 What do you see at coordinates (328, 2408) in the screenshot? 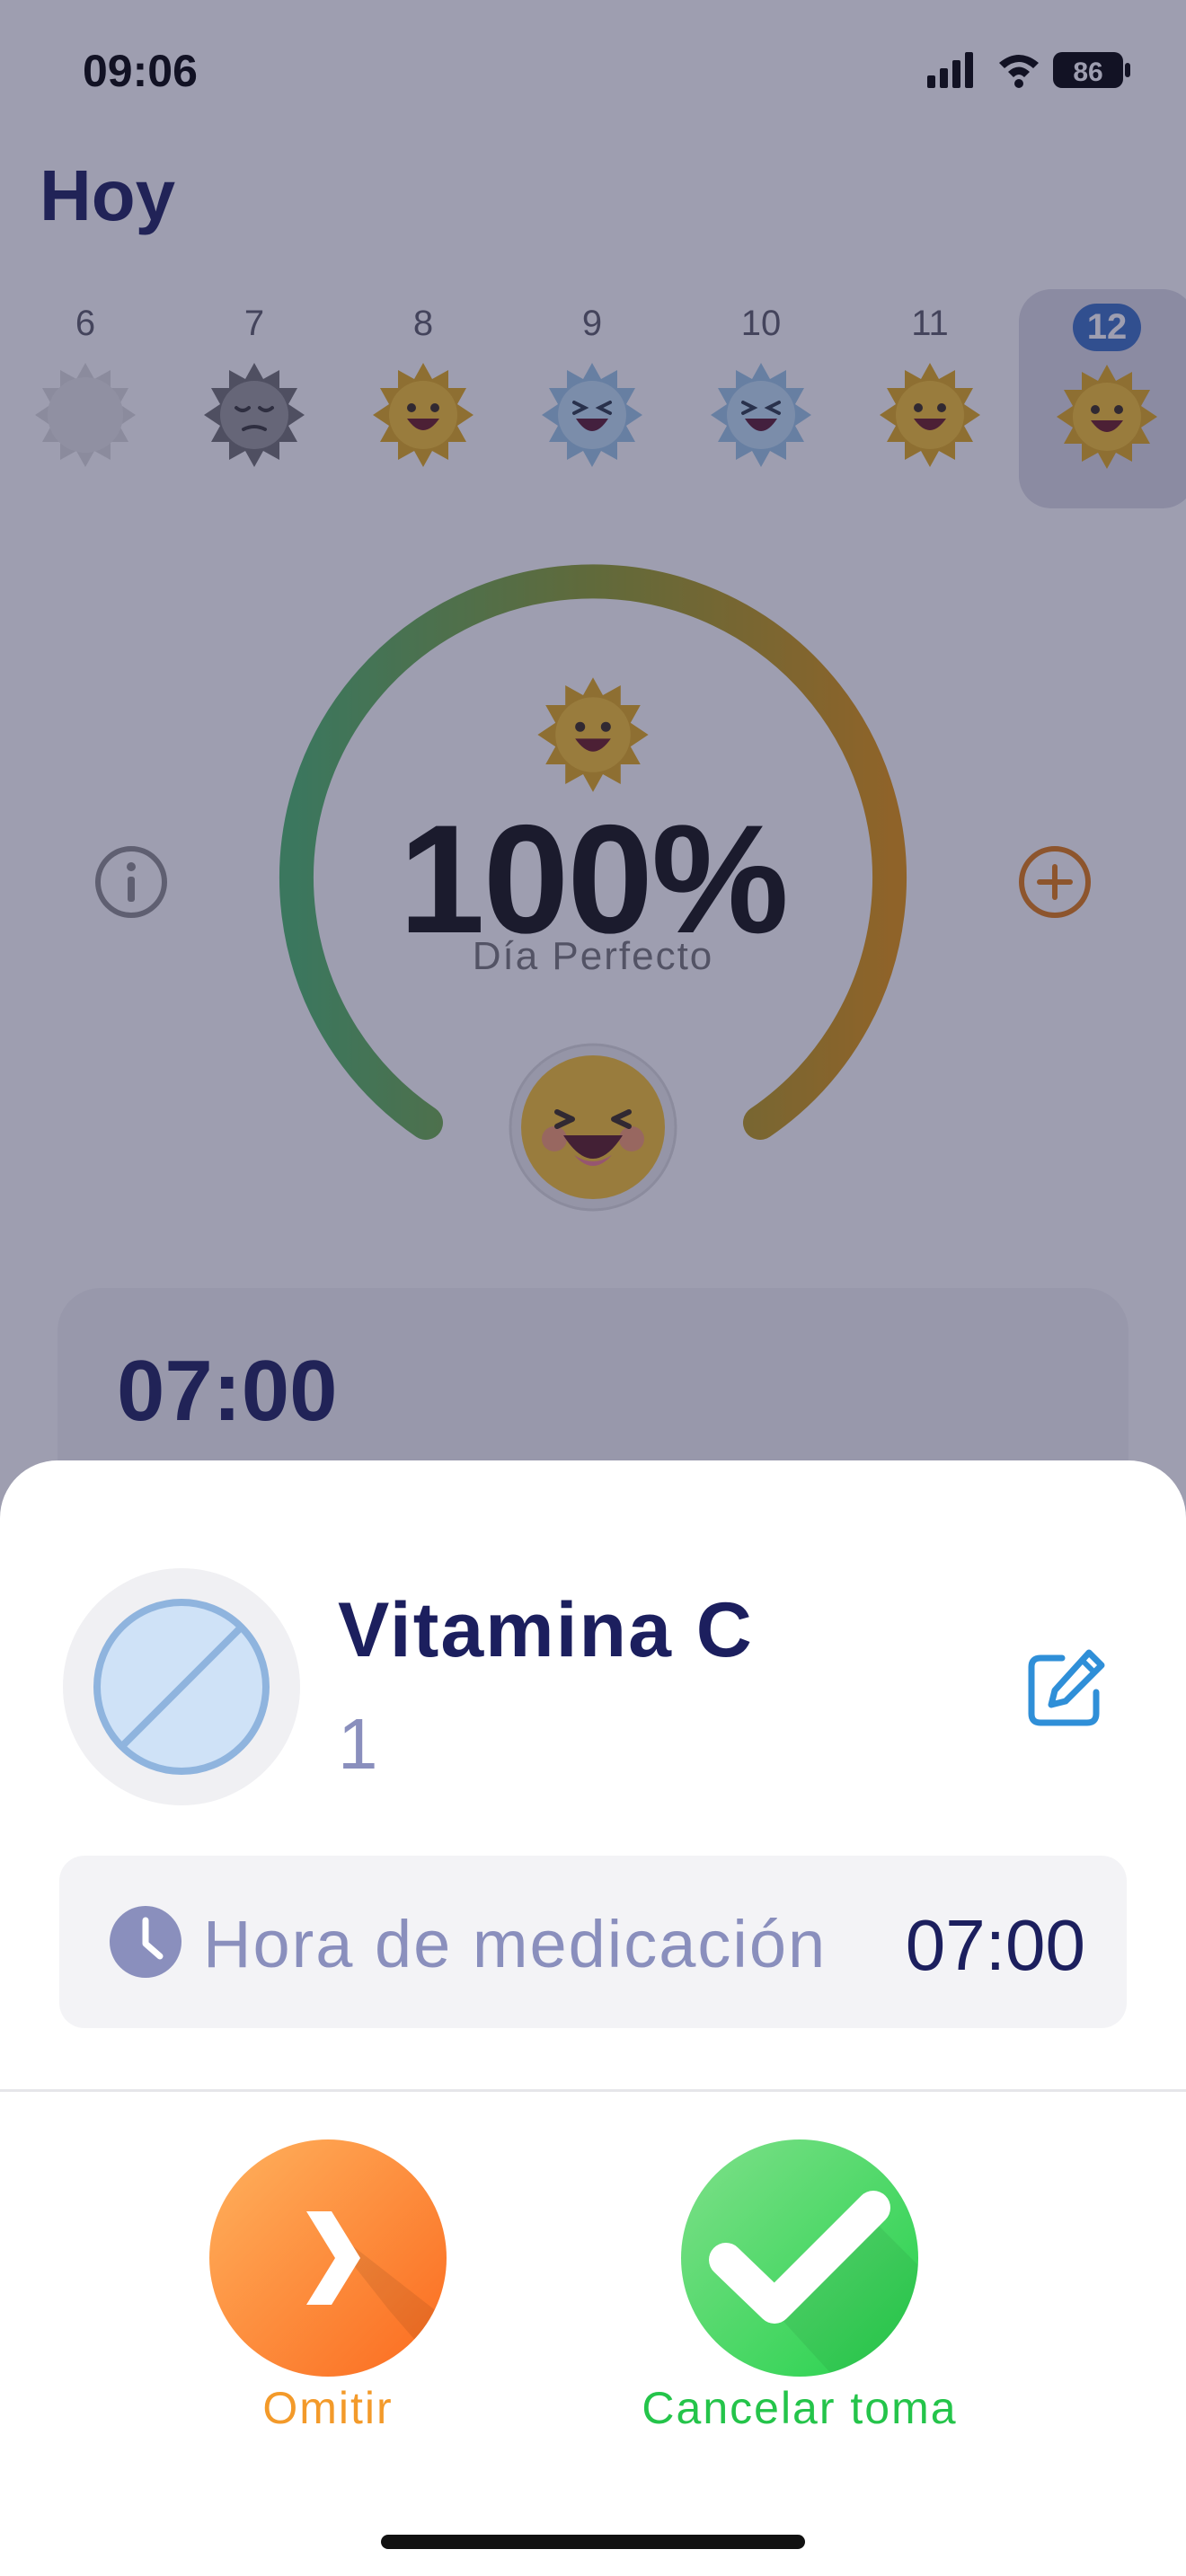
I see `skip-label: Omitir` at bounding box center [328, 2408].